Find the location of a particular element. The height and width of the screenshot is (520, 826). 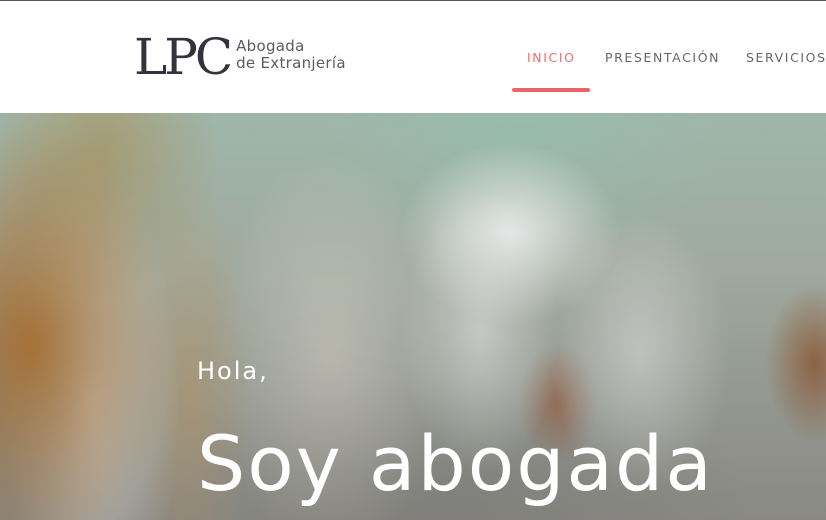

active-nav-indicator is located at coordinates (551, 90).